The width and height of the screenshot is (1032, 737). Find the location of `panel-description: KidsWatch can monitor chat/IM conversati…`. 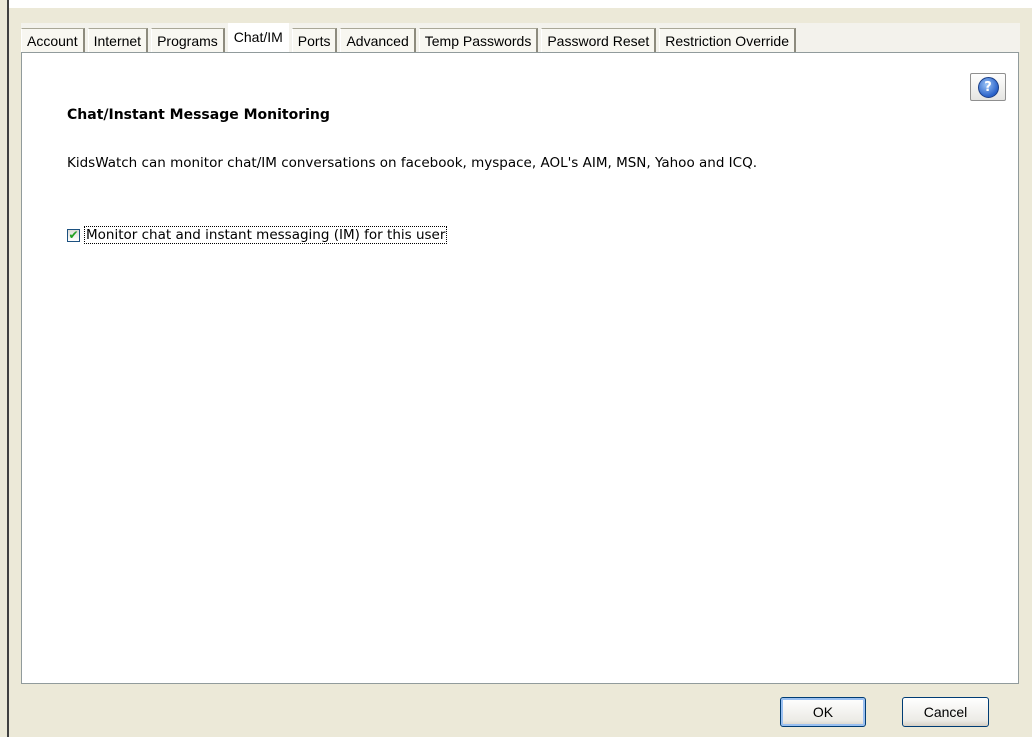

panel-description: KidsWatch can monitor chat/IM conversati… is located at coordinates (412, 163).